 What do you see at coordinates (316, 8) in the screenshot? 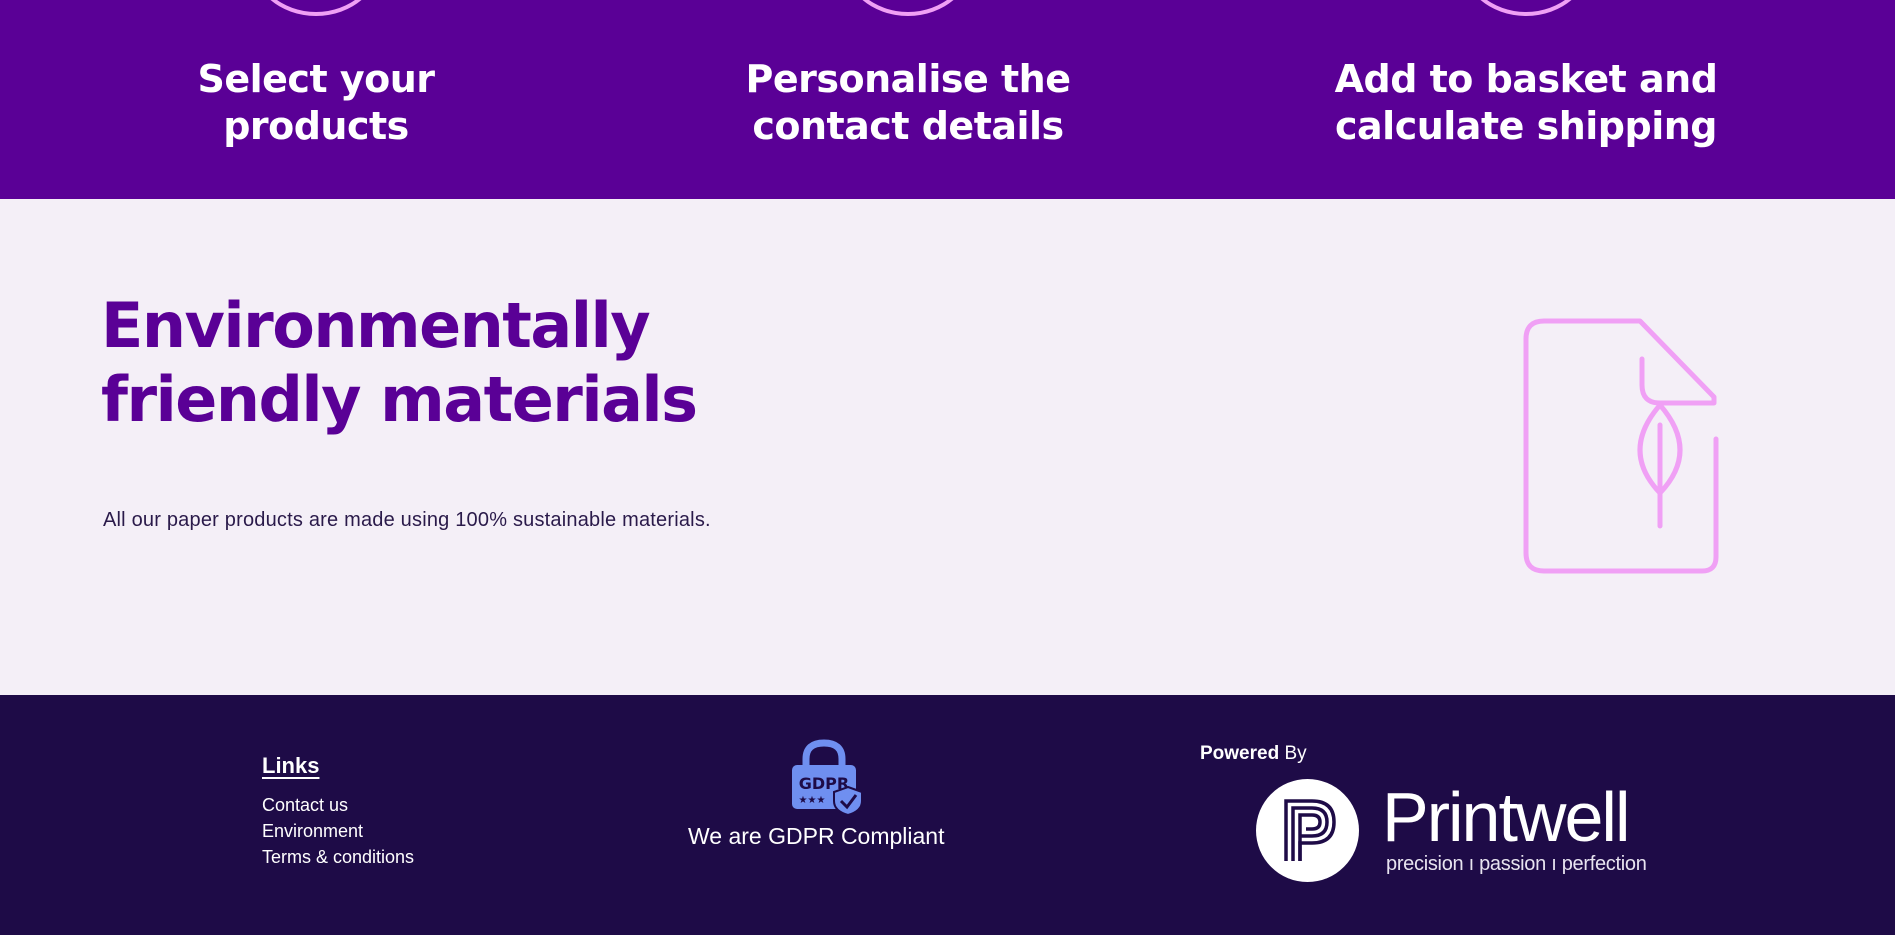
I see `step-1-circle-icon` at bounding box center [316, 8].